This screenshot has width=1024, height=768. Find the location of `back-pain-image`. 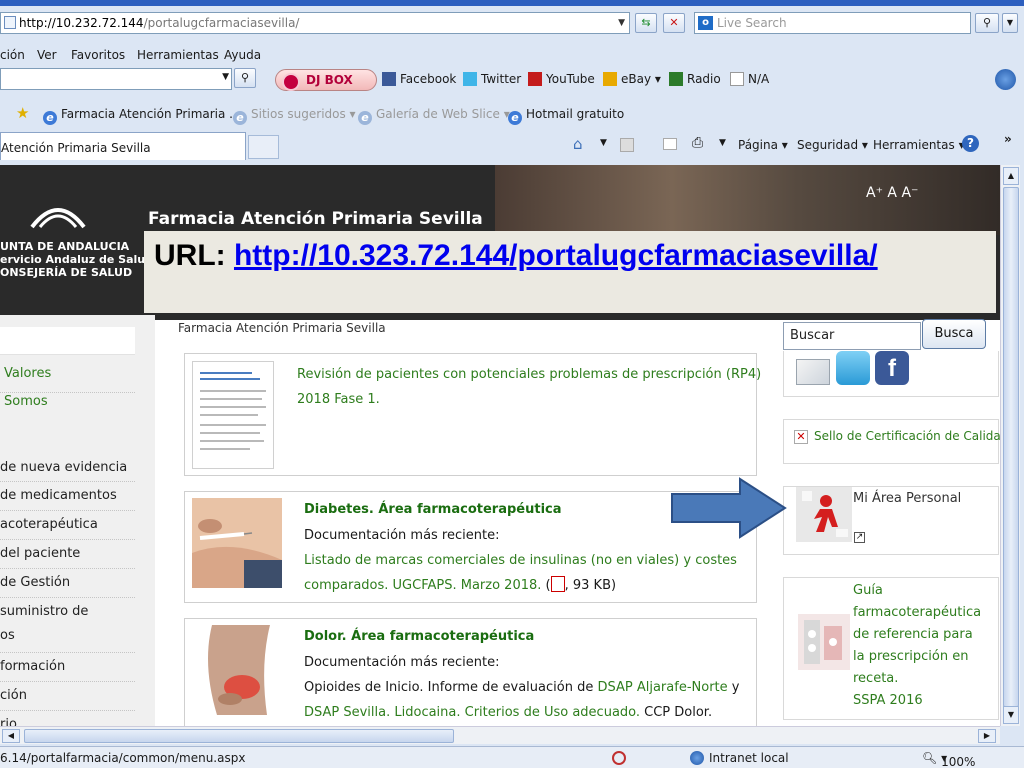

back-pain-image is located at coordinates (237, 670).